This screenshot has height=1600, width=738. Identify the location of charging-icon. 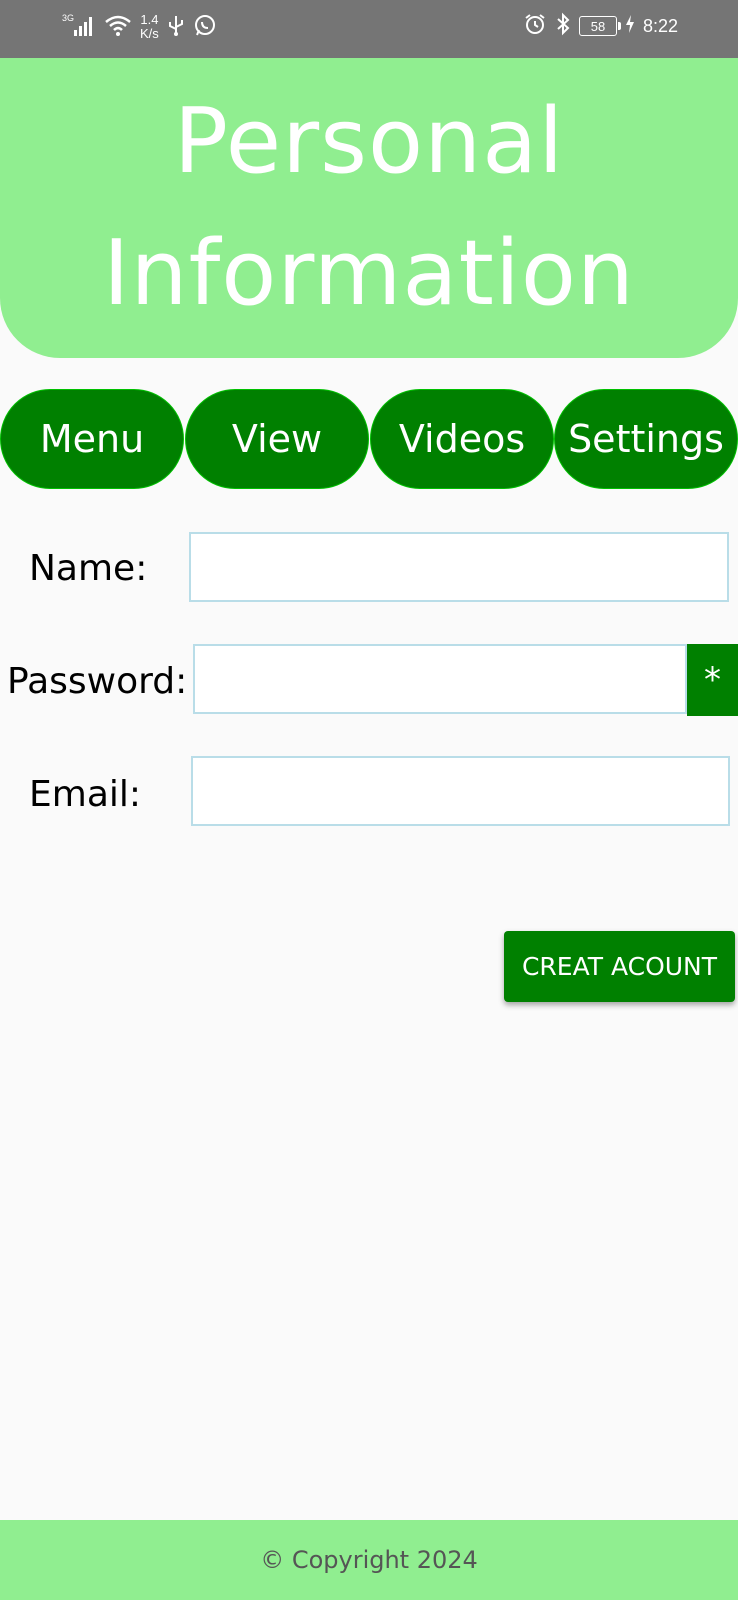
(630, 26).